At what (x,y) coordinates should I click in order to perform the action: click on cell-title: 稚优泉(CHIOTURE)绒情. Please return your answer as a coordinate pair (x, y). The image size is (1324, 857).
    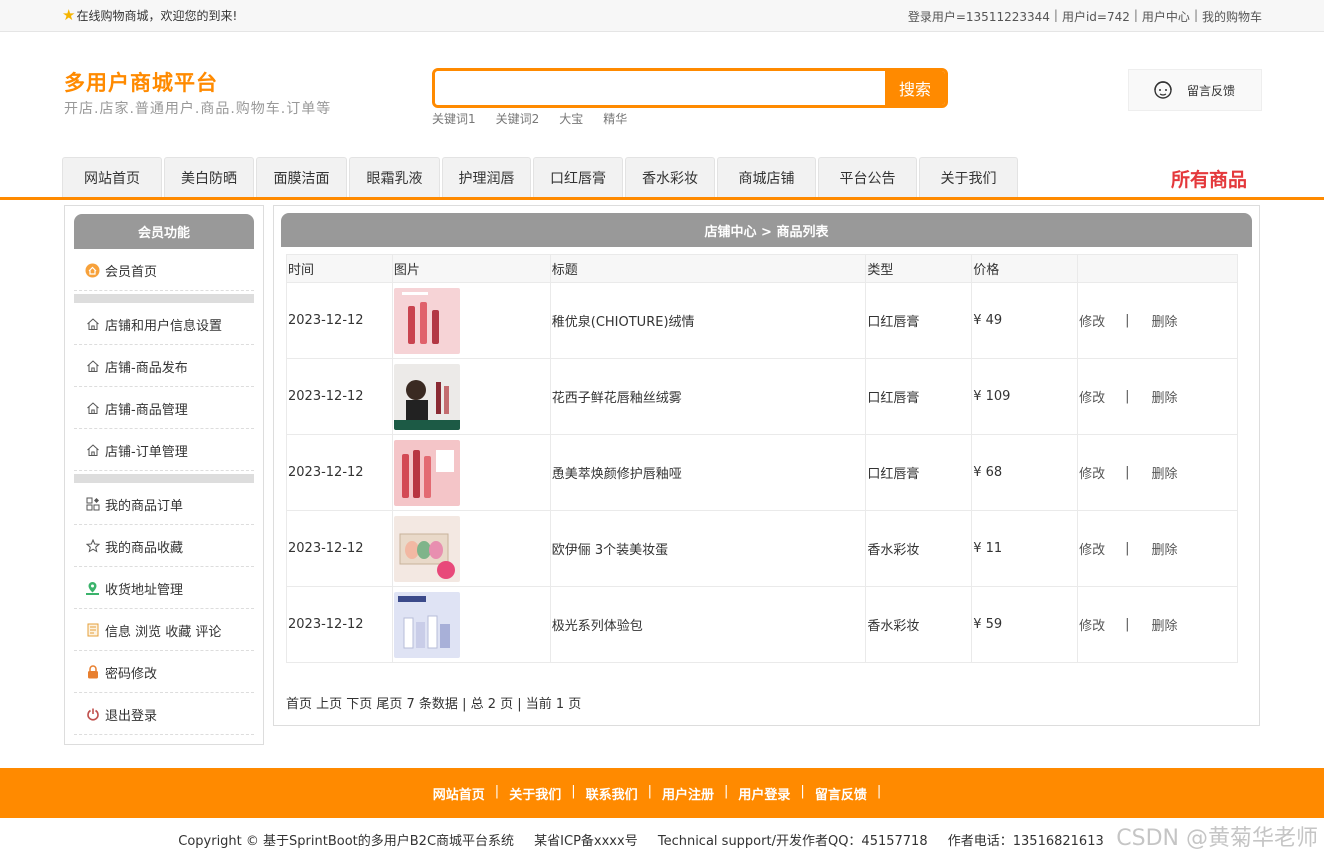
    Looking at the image, I should click on (708, 320).